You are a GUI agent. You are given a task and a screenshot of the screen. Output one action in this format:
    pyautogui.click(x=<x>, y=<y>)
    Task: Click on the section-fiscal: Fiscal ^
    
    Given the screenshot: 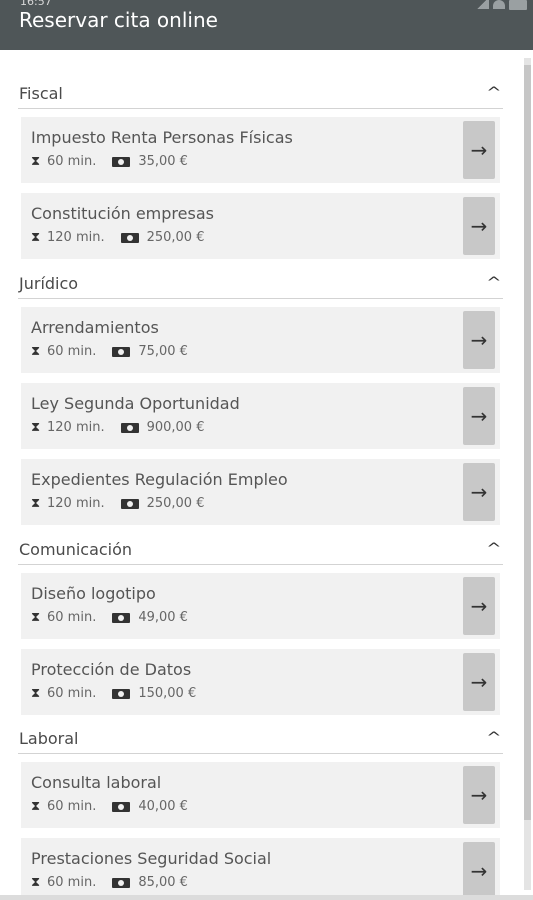 What is the action you would take?
    pyautogui.click(x=260, y=96)
    